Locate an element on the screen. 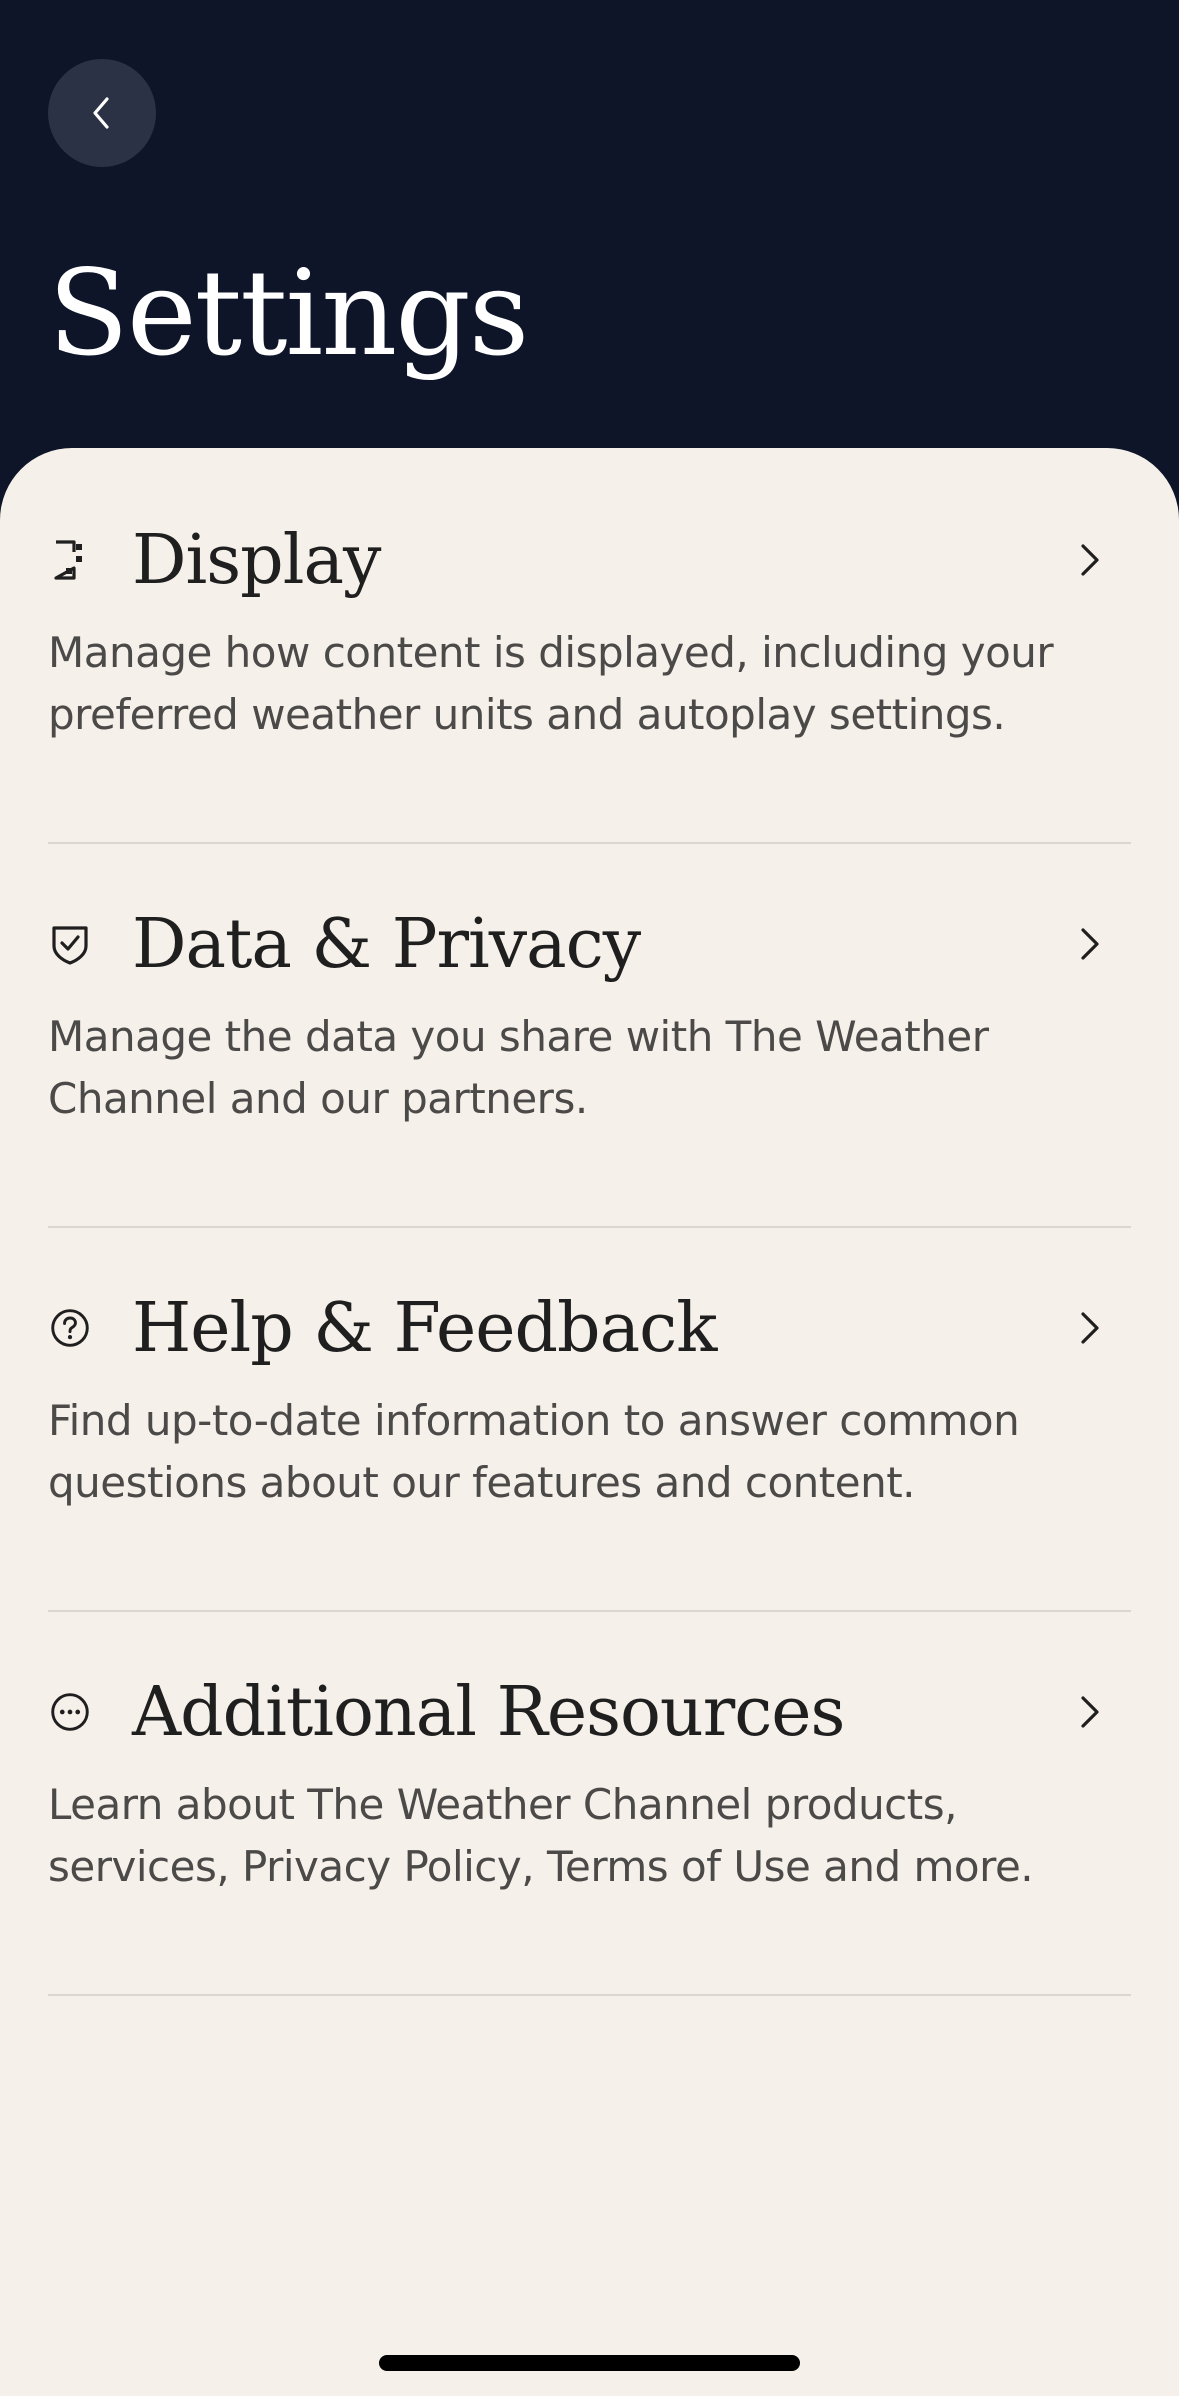 The height and width of the screenshot is (2396, 1179). settings-item-title: Additional Resources is located at coordinates (488, 1712).